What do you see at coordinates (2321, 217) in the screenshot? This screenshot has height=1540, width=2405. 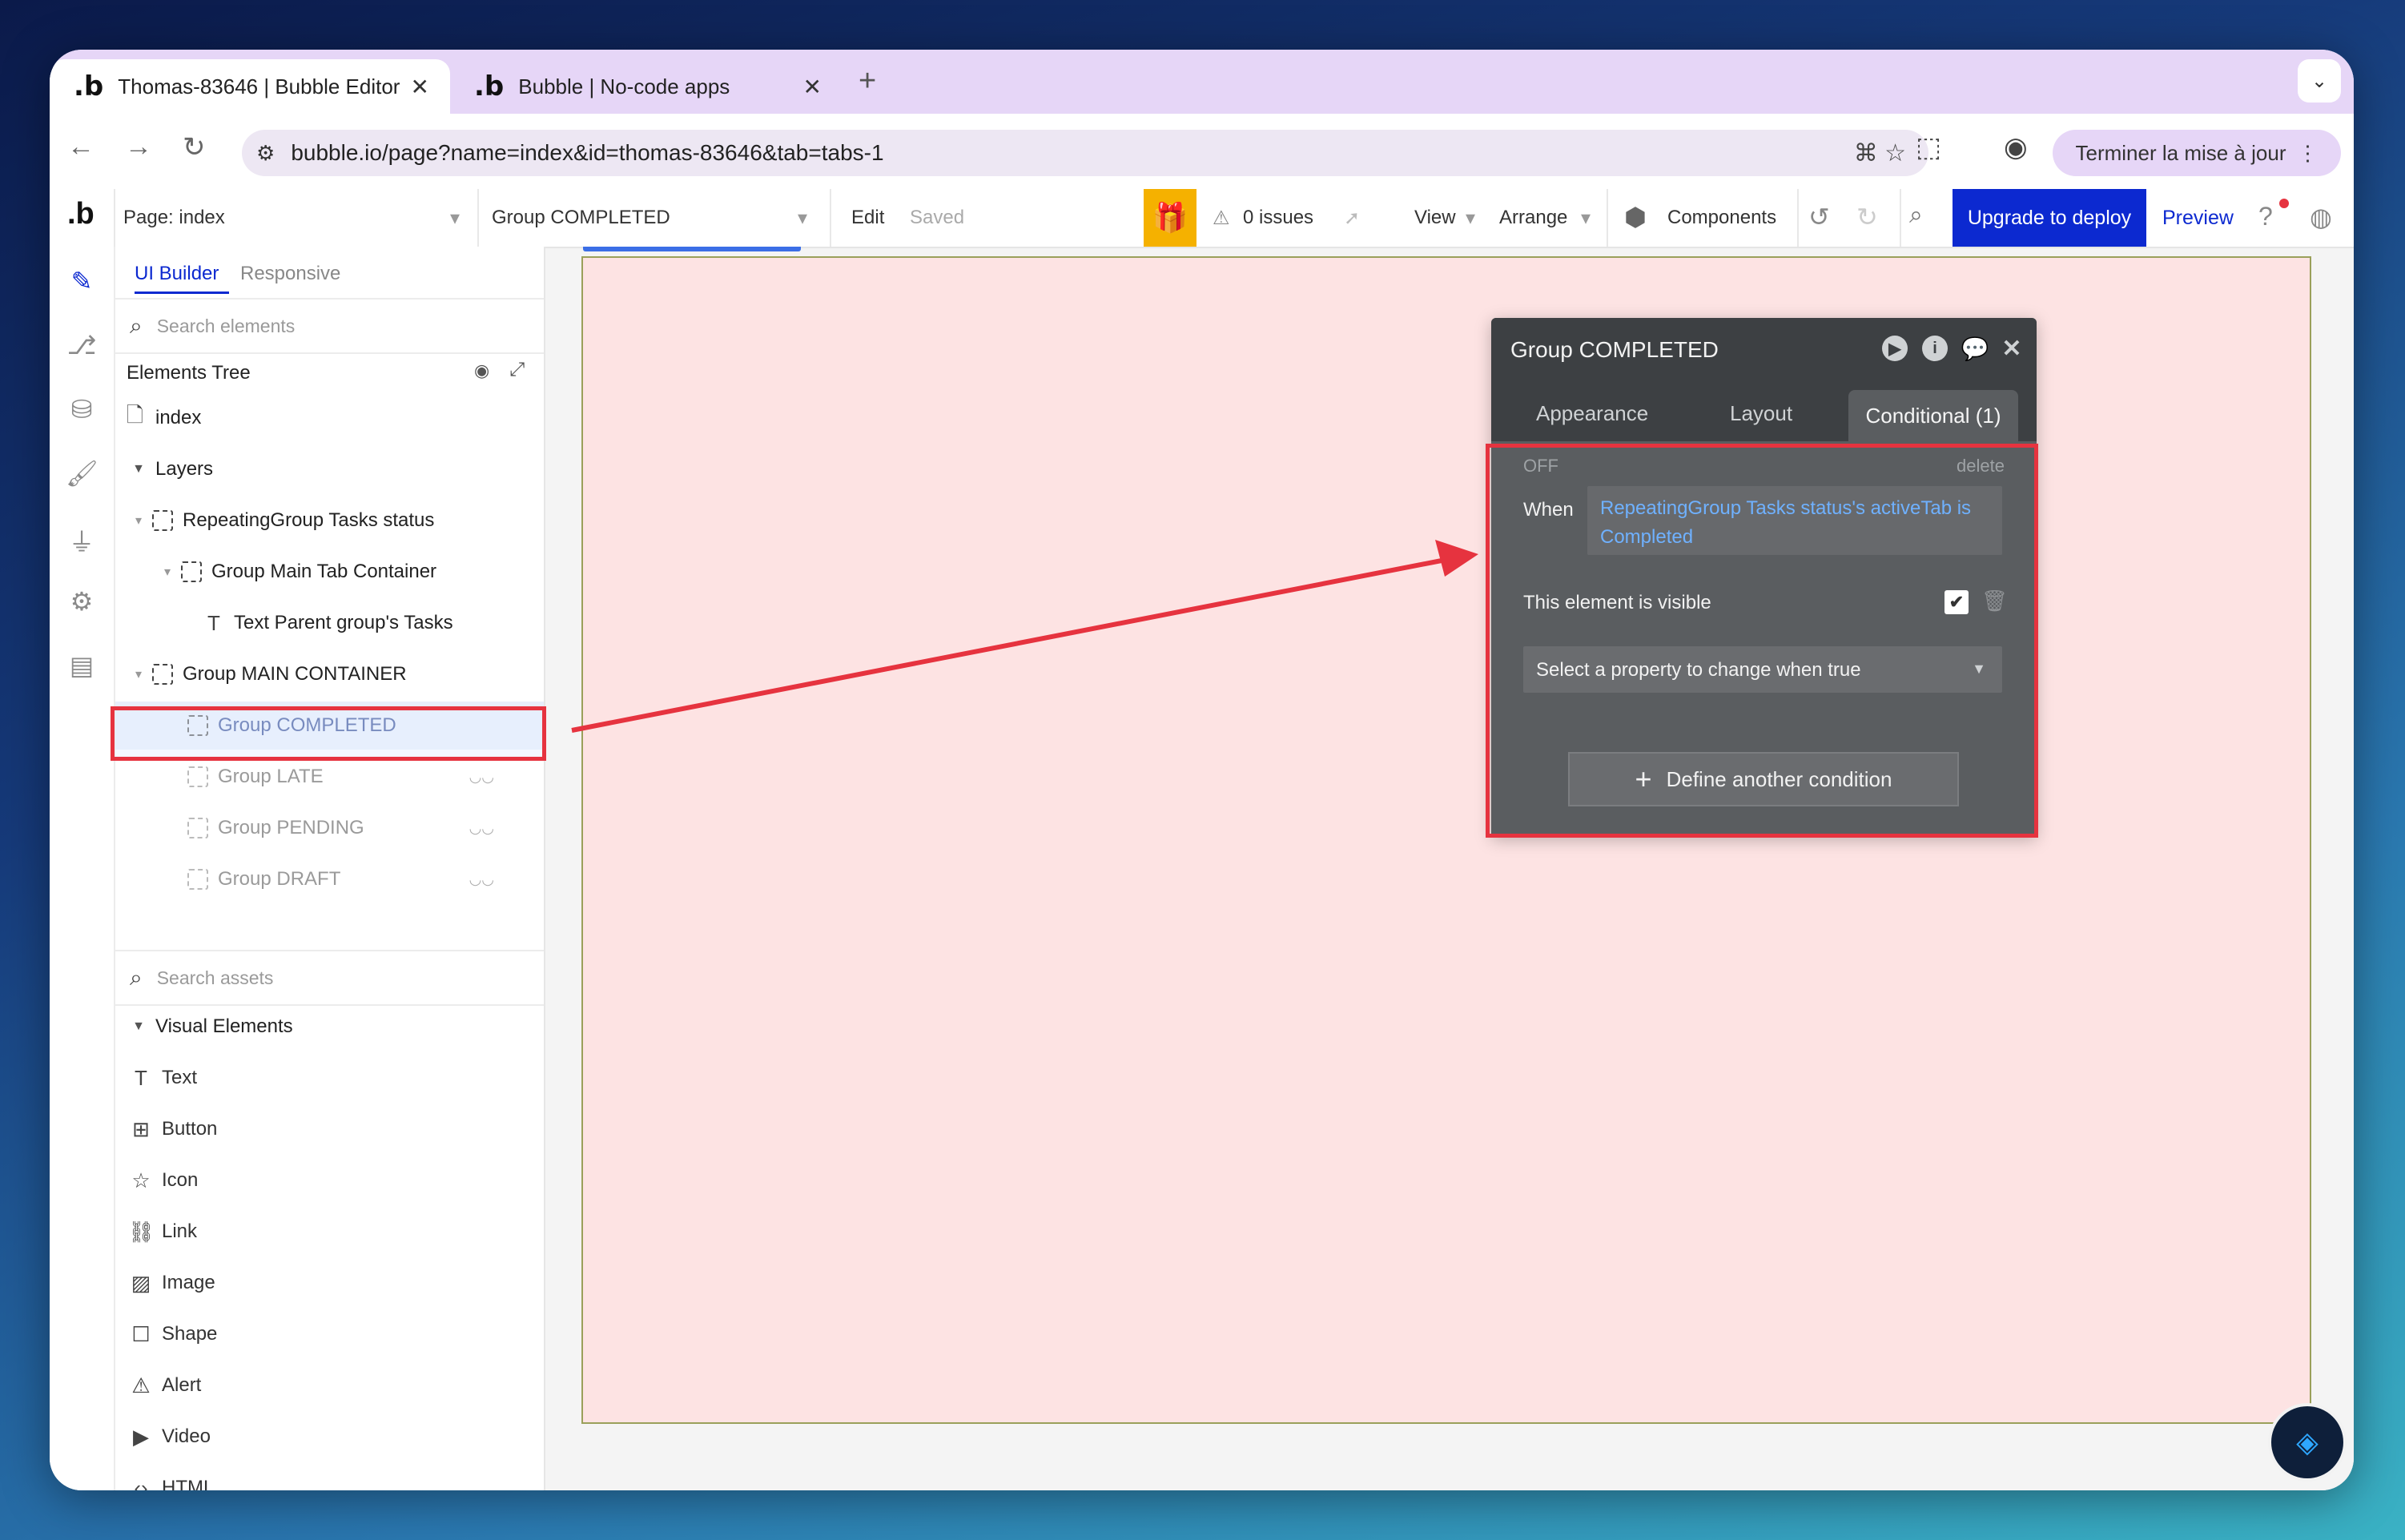 I see `account-icon: ◍` at bounding box center [2321, 217].